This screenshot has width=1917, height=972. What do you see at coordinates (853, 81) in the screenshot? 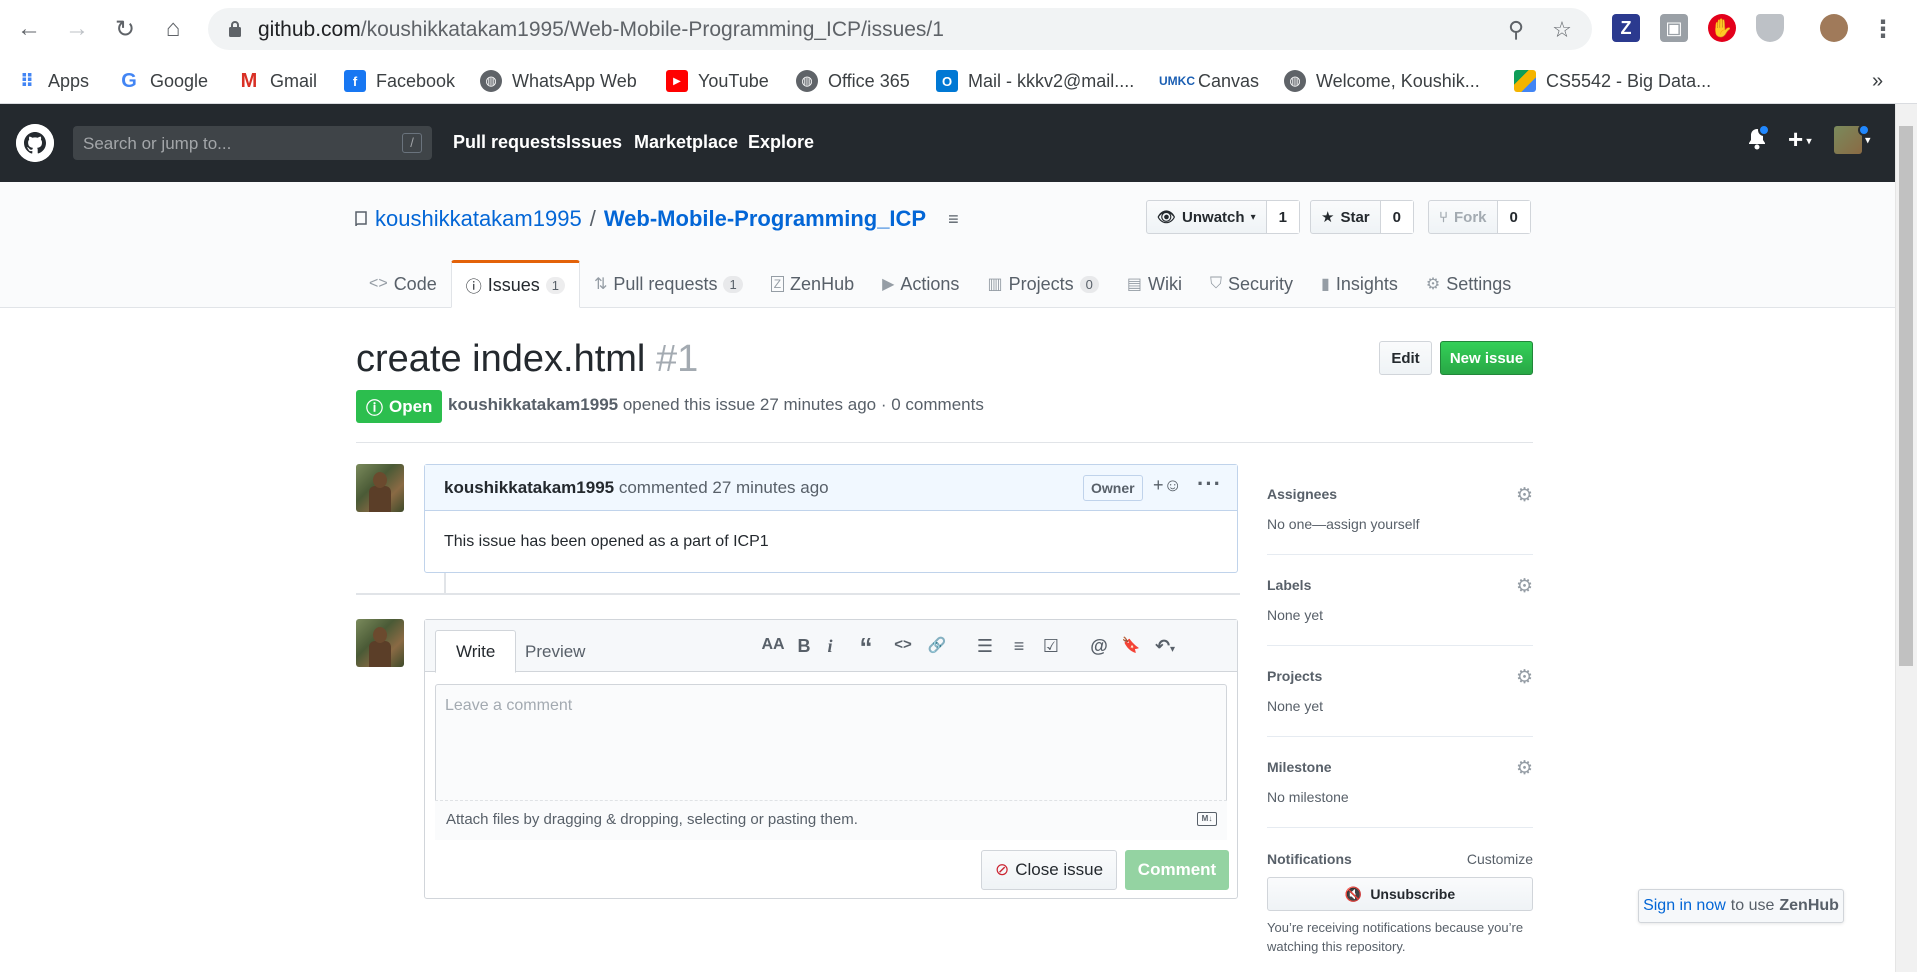
I see `bookmark-office365: ◍ Office 365` at bounding box center [853, 81].